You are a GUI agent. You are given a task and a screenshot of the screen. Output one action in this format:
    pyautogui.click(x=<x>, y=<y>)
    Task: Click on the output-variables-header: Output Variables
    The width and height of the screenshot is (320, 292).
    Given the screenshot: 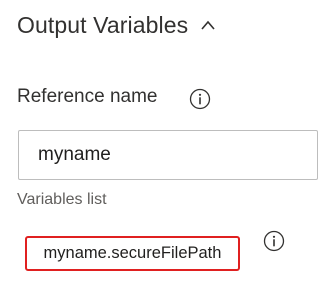 What is the action you would take?
    pyautogui.click(x=116, y=25)
    